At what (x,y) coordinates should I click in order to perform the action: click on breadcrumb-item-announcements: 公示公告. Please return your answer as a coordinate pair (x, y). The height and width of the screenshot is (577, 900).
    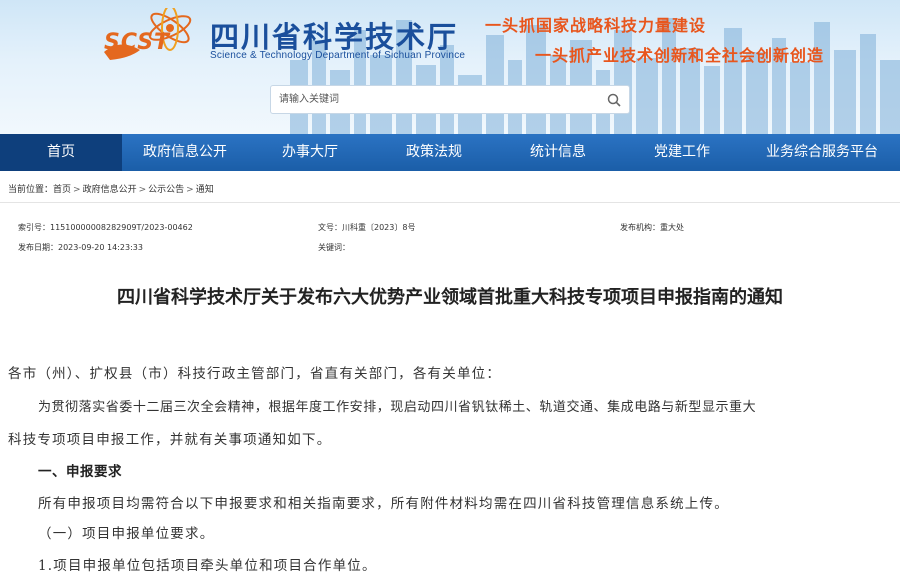
    Looking at the image, I should click on (166, 190).